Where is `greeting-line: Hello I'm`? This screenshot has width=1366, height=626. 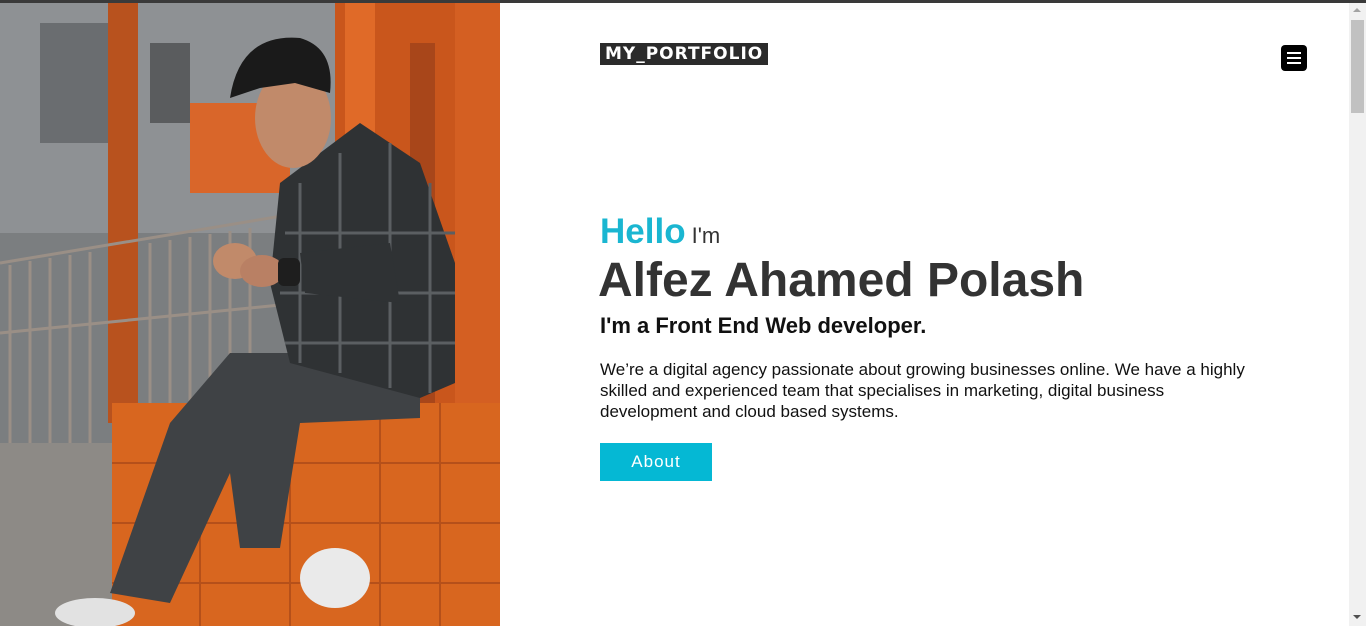 greeting-line: Hello I'm is located at coordinates (660, 232).